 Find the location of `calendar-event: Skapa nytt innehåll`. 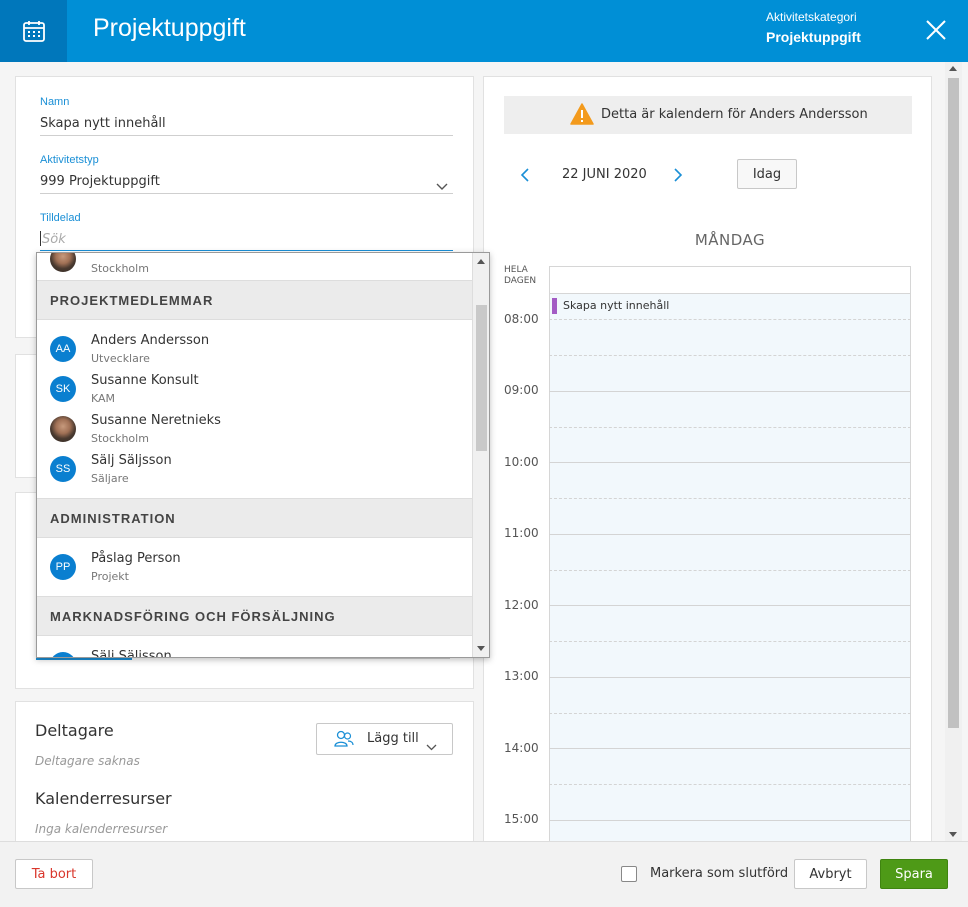

calendar-event: Skapa nytt innehåll is located at coordinates (652, 306).